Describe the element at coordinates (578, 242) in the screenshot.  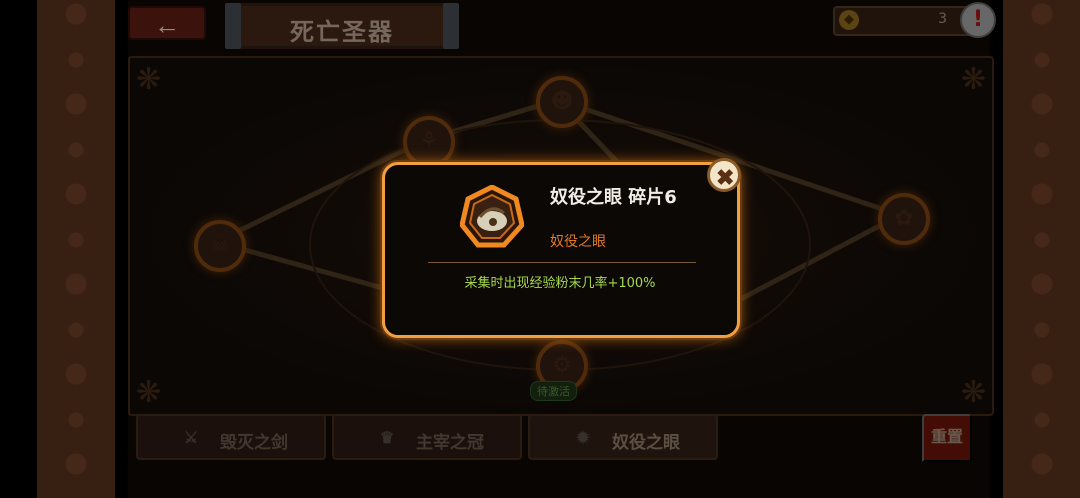
I see `dialog-subtitle: 奴役之眼` at that location.